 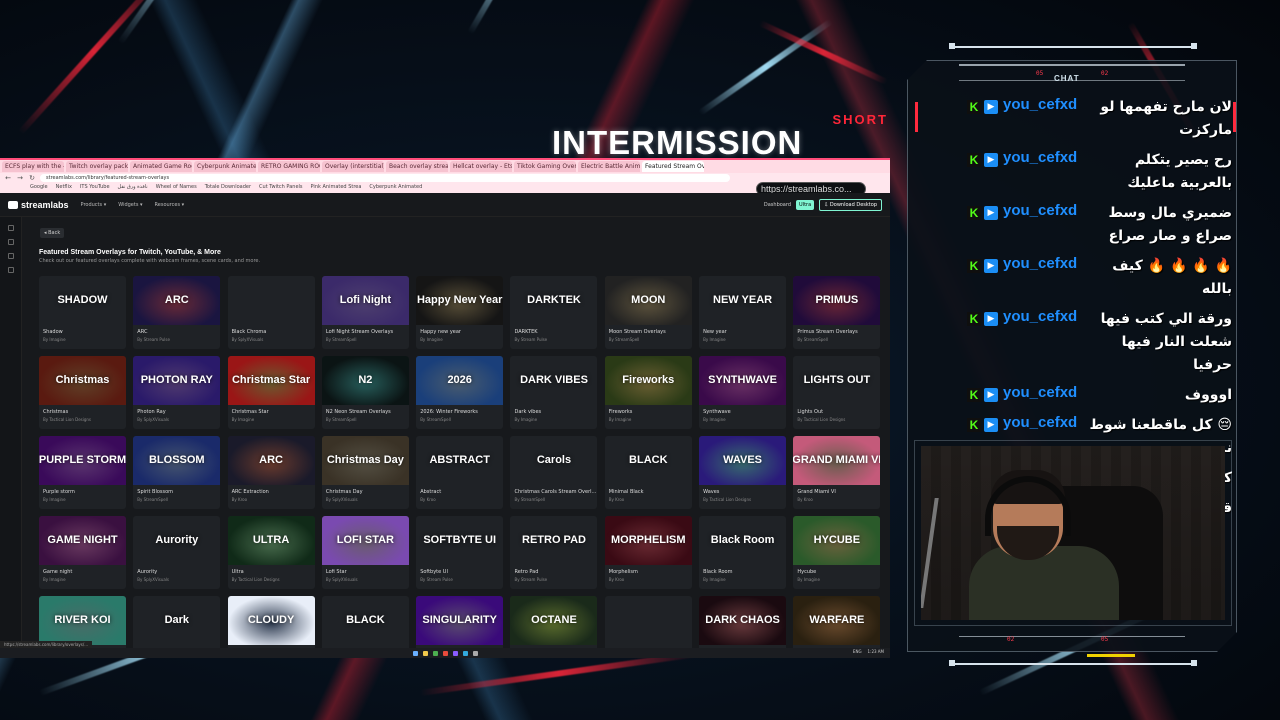 What do you see at coordinates (176, 540) in the screenshot?
I see `overlay-thumbnail: Aurority` at bounding box center [176, 540].